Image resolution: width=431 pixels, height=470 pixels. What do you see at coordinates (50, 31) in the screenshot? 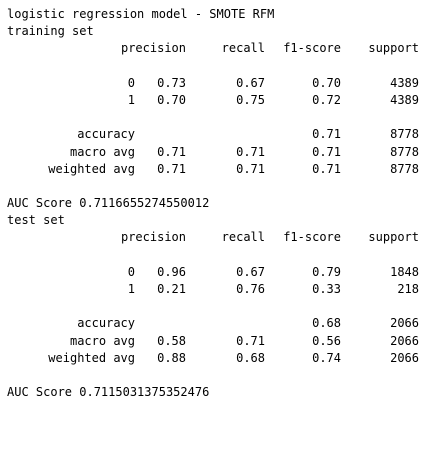
I see `training-heading: training set` at bounding box center [50, 31].